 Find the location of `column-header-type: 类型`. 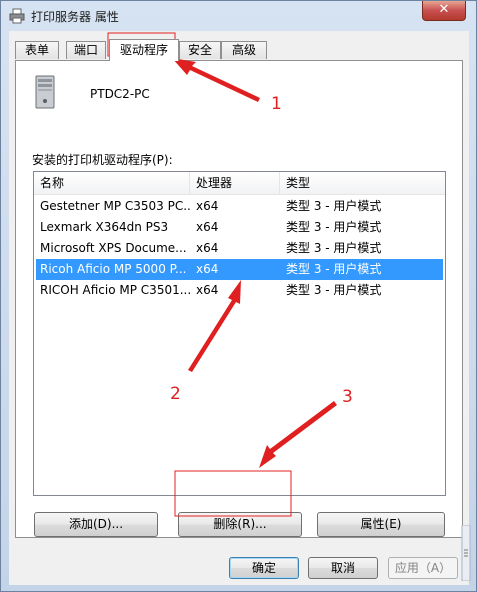

column-header-type: 类型 is located at coordinates (362, 183).